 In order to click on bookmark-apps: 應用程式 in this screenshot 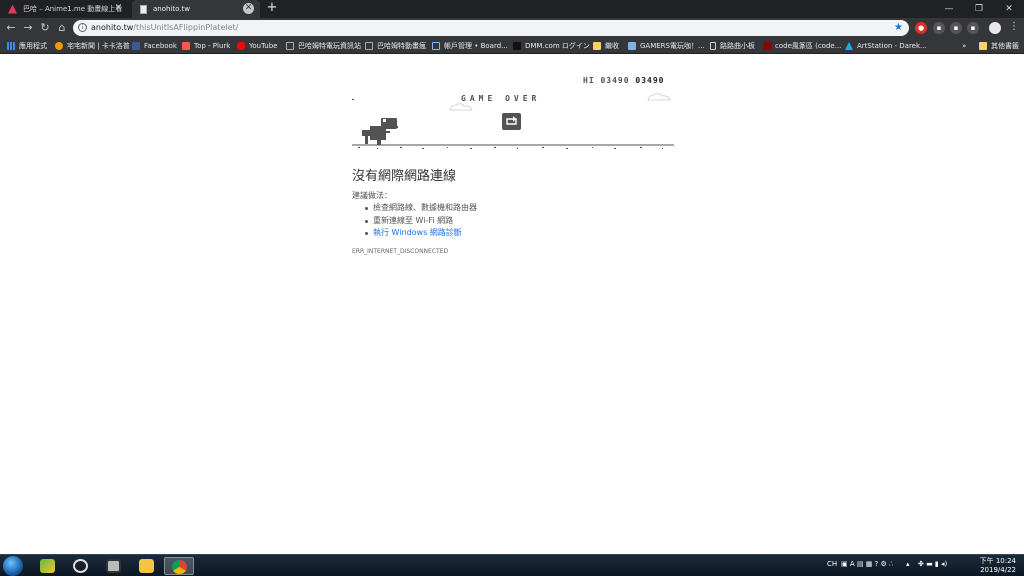, I will do `click(27, 46)`.